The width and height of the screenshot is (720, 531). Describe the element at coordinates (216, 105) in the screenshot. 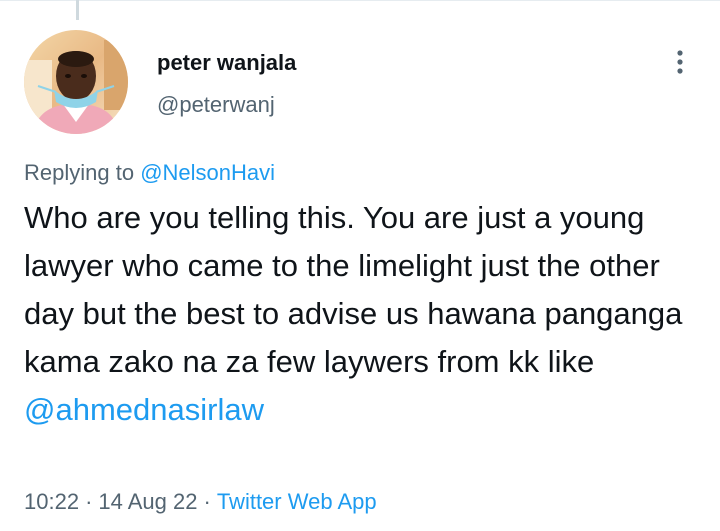

I see `author-handle: @peterwanj` at that location.